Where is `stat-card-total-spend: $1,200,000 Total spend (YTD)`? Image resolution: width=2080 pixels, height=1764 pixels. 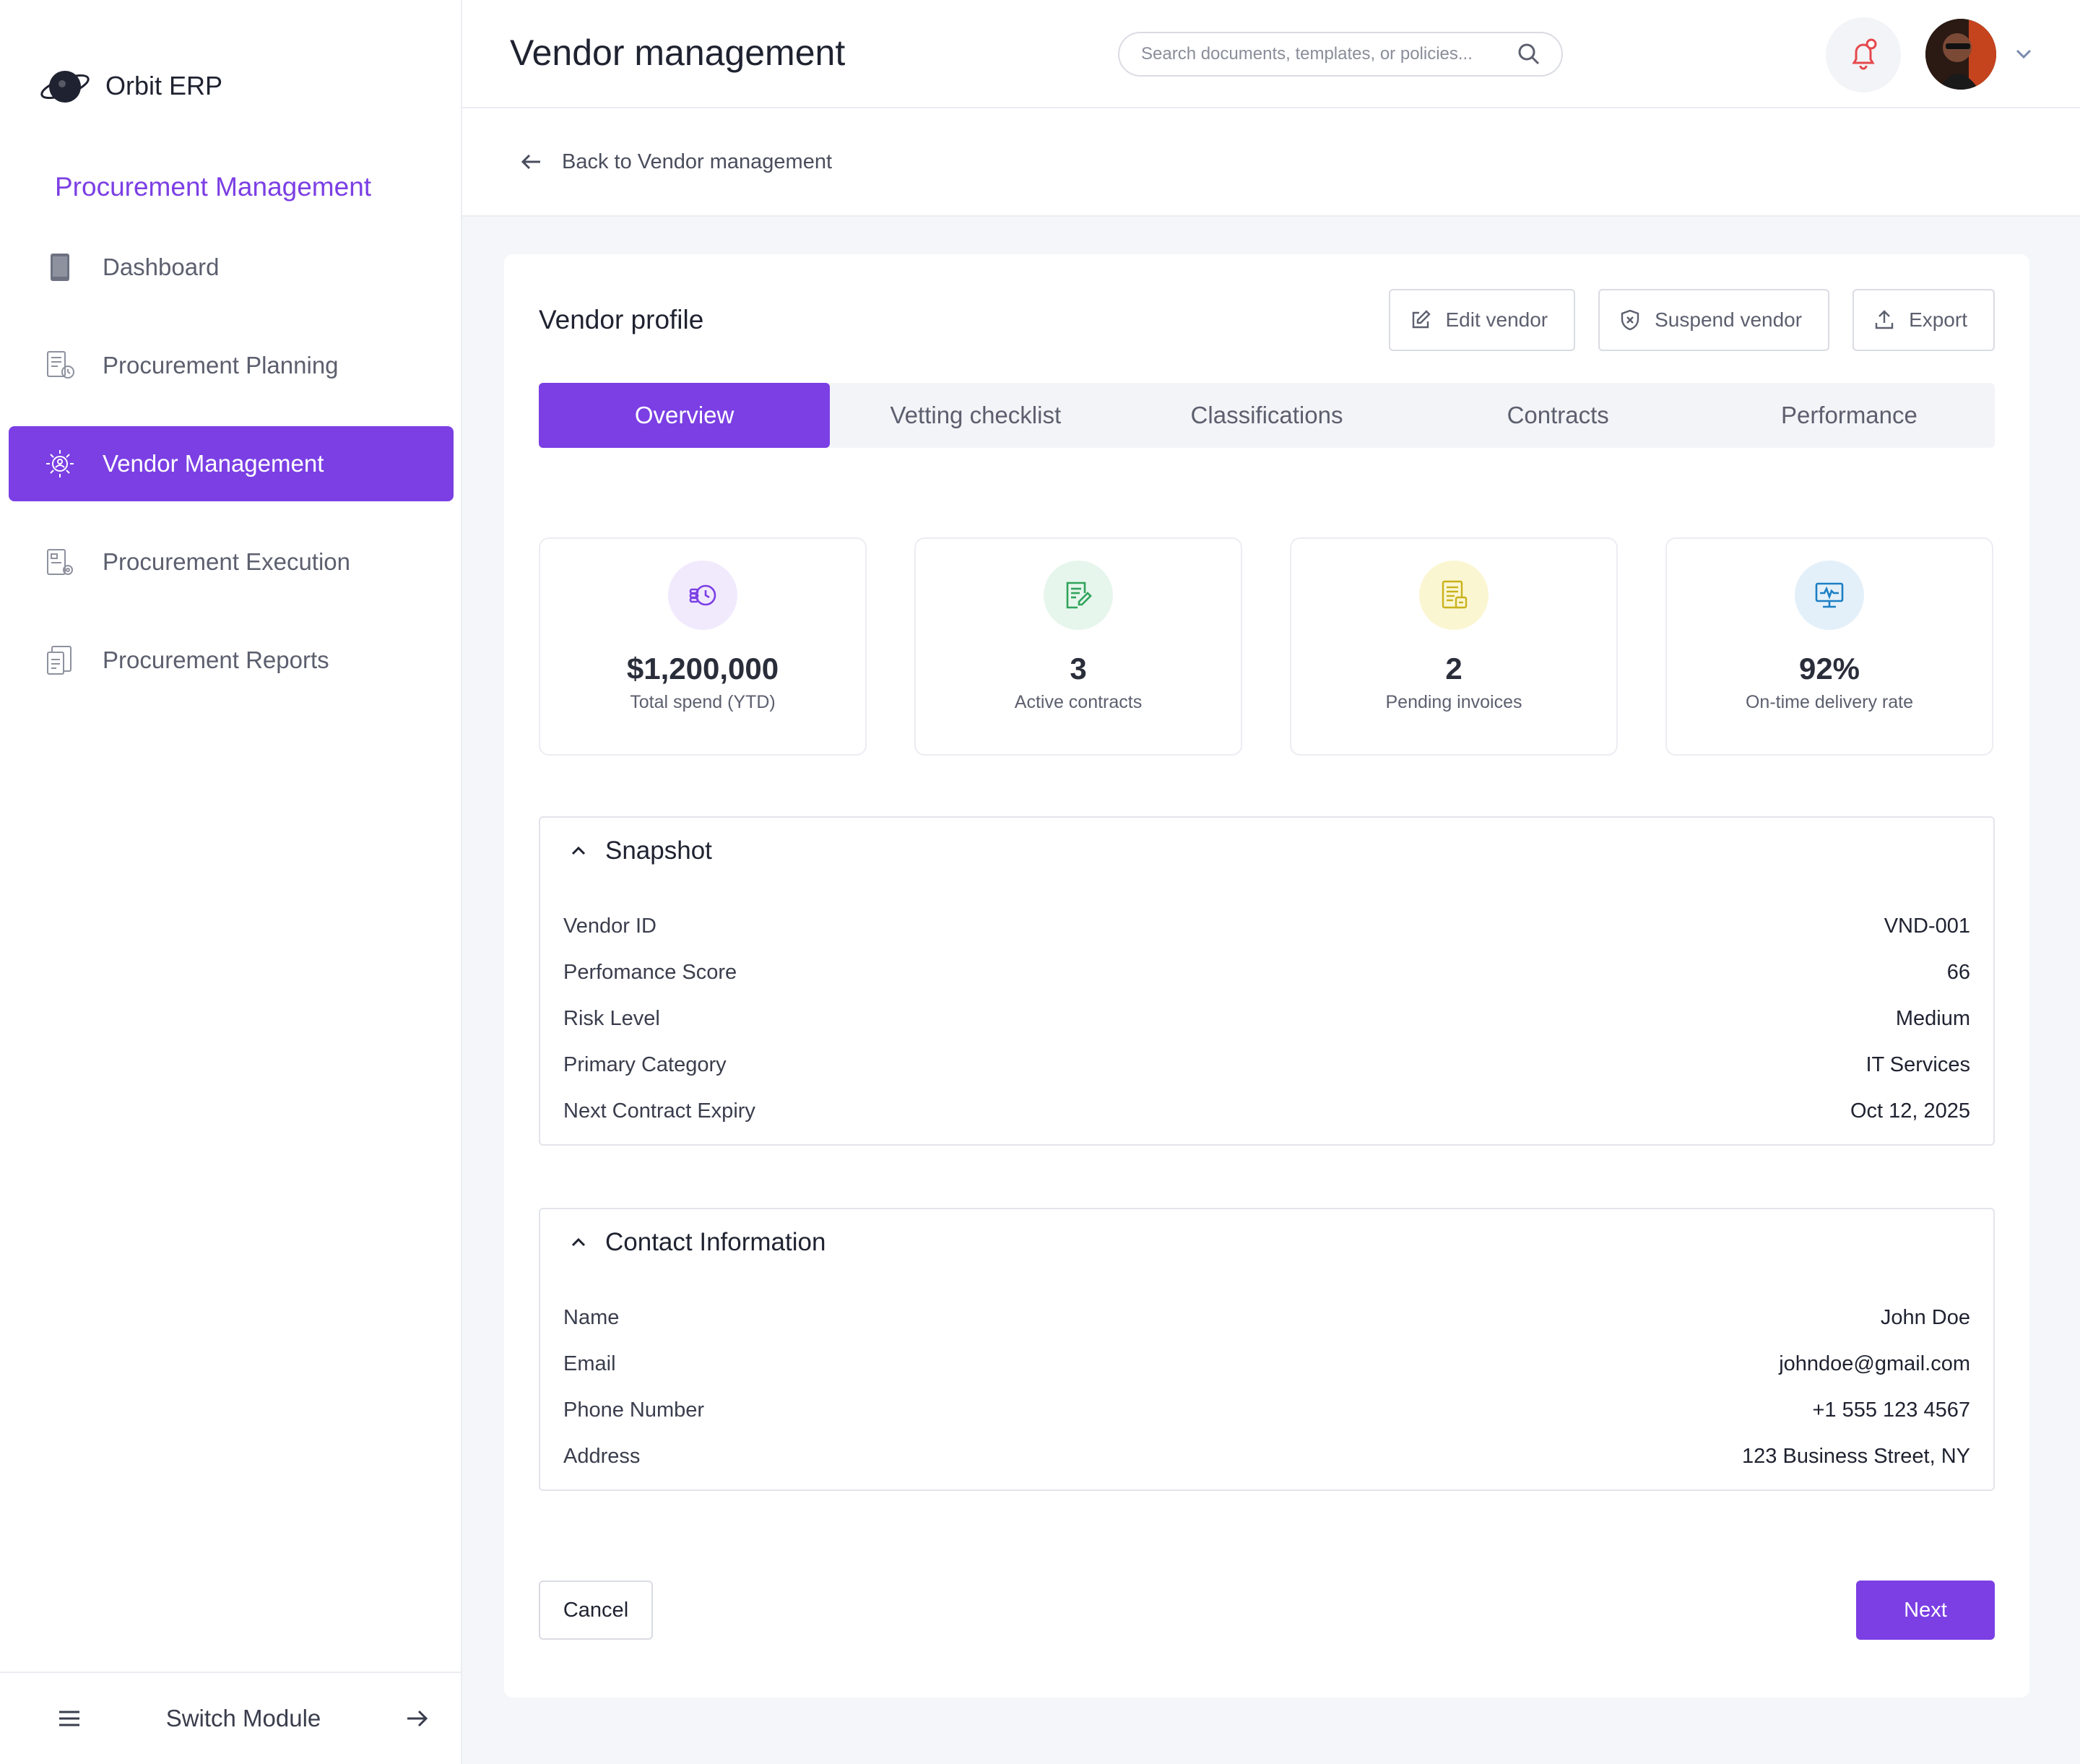 stat-card-total-spend: $1,200,000 Total spend (YTD) is located at coordinates (703, 646).